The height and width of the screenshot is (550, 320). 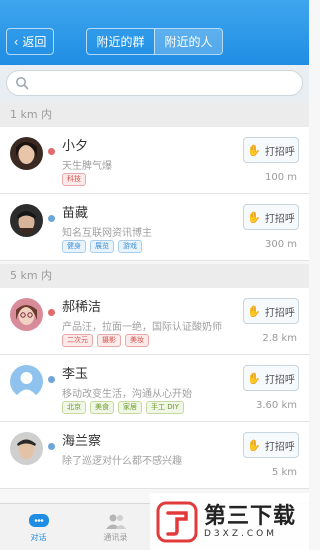 I want to click on tag-list: 北京 美食 家居 手工 DIY, so click(x=123, y=407).